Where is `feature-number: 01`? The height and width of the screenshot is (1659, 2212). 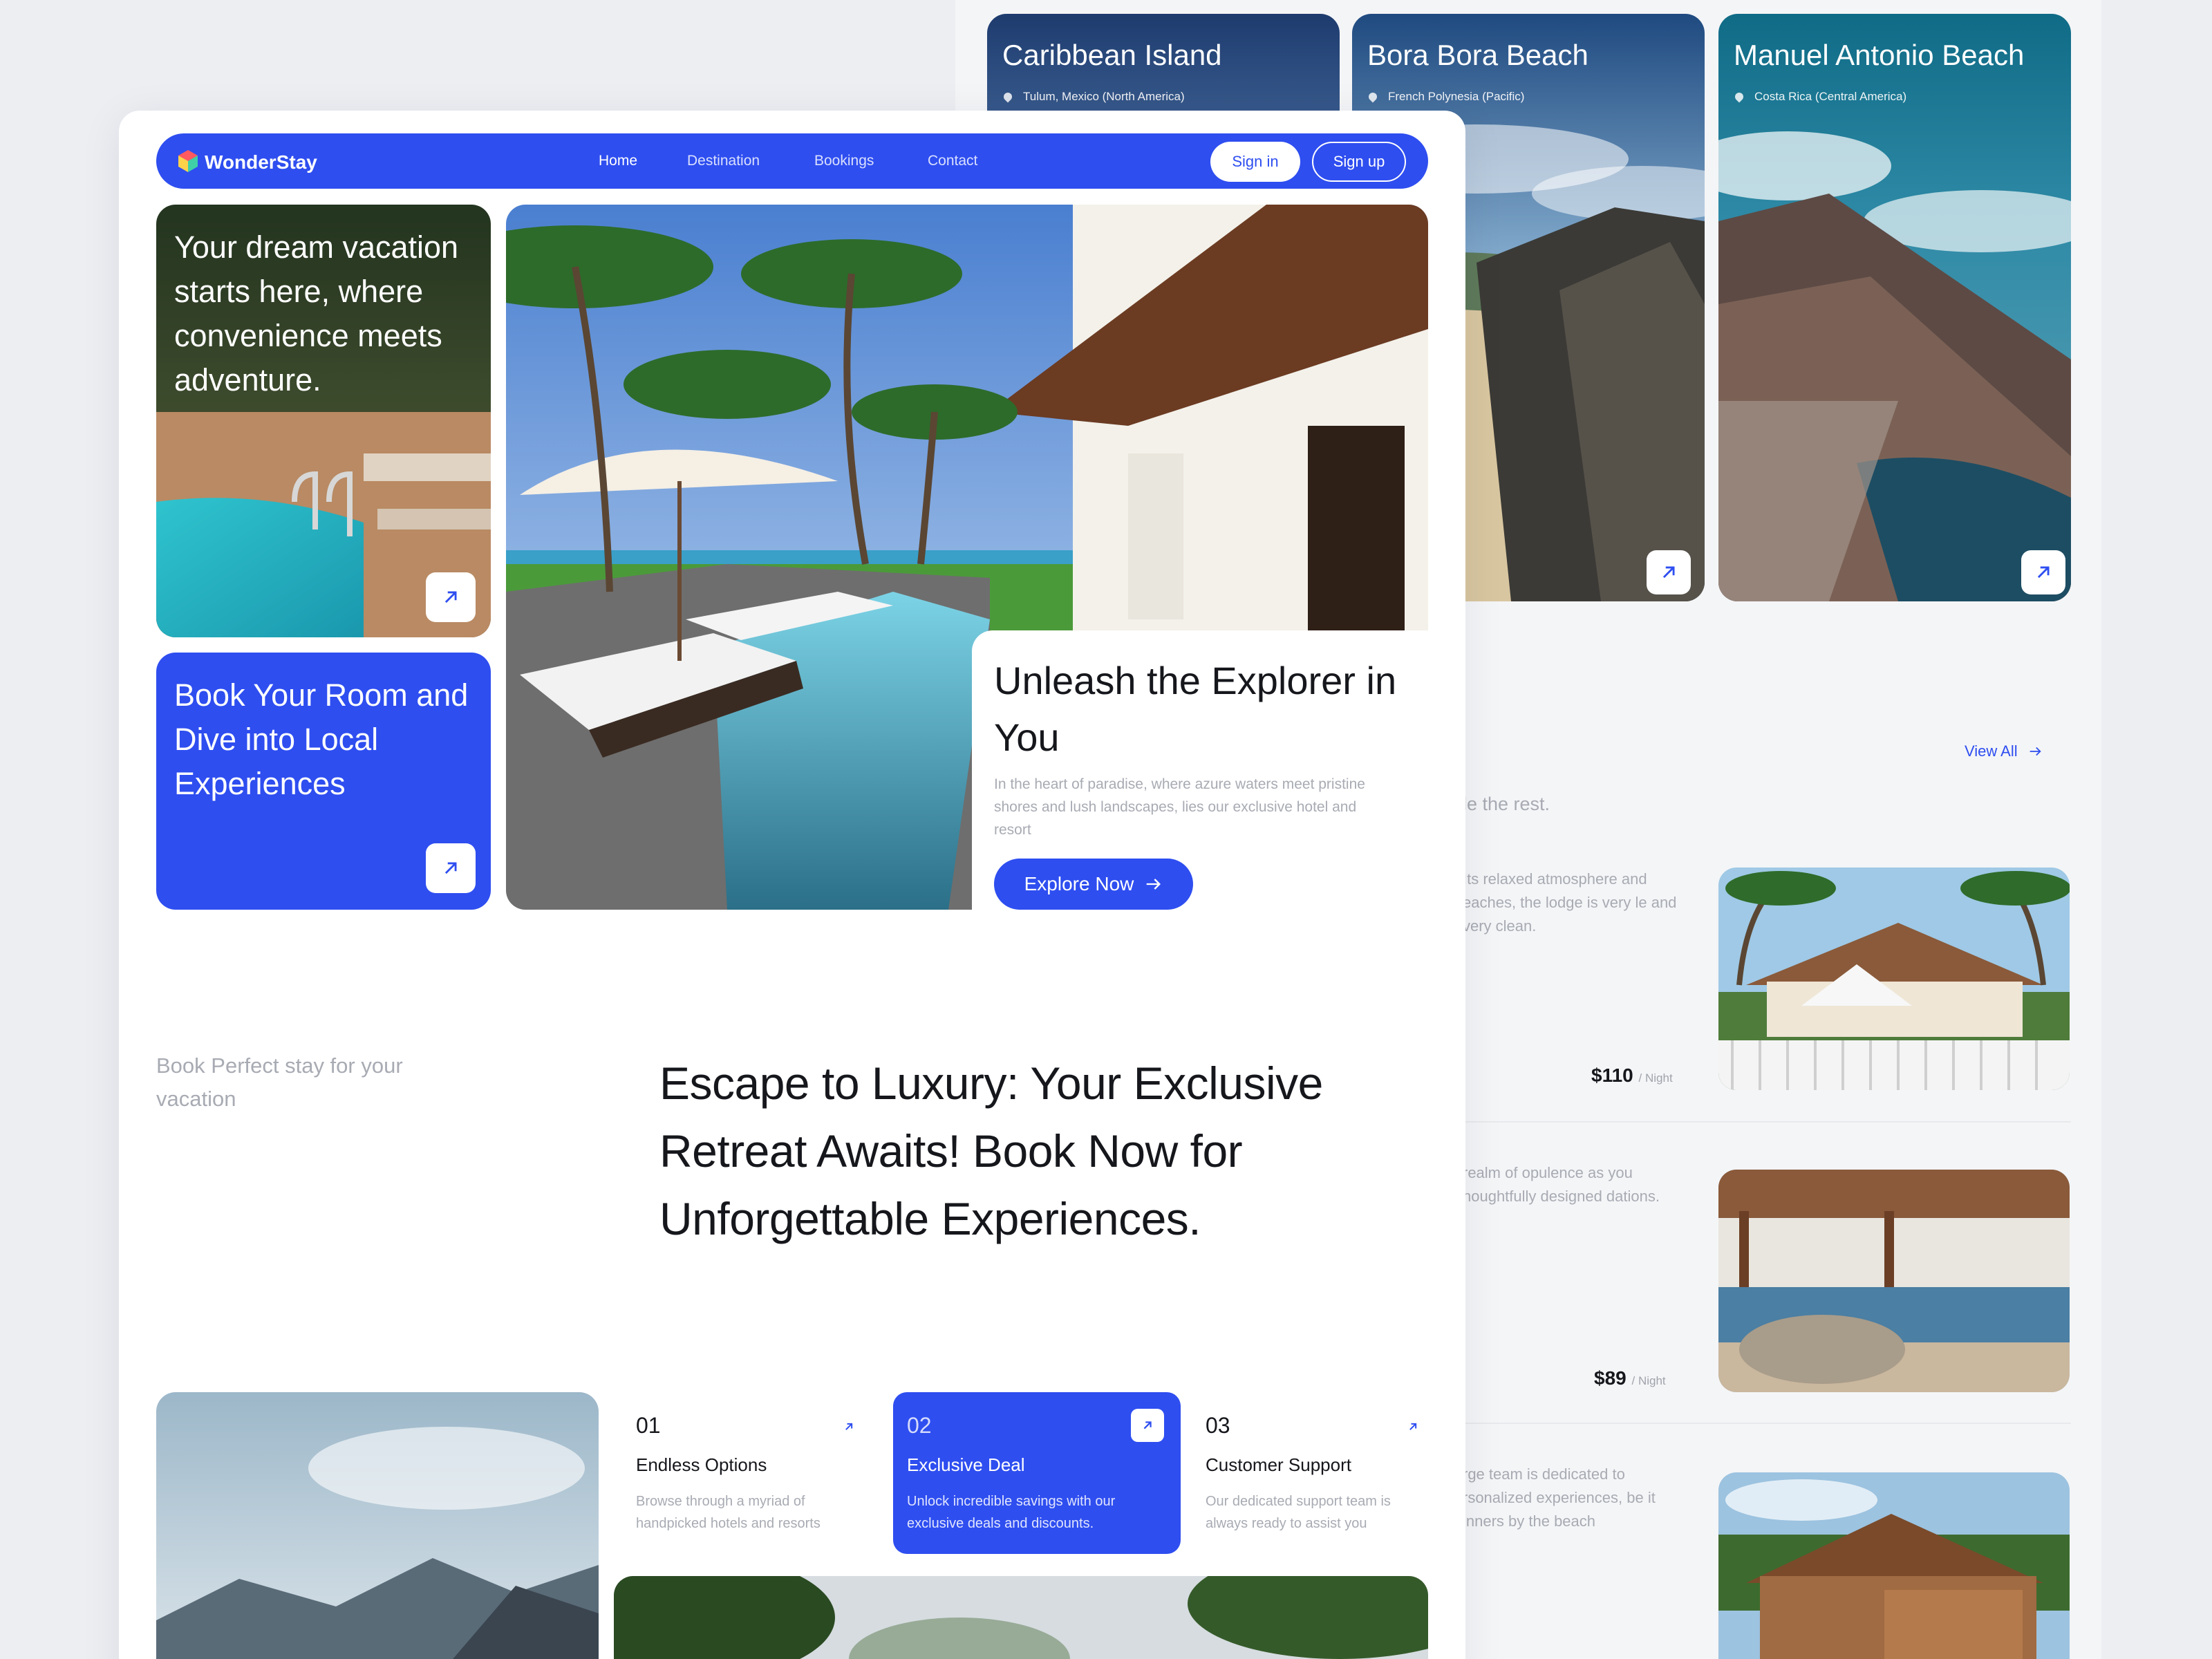
feature-number: 01 is located at coordinates (648, 1426).